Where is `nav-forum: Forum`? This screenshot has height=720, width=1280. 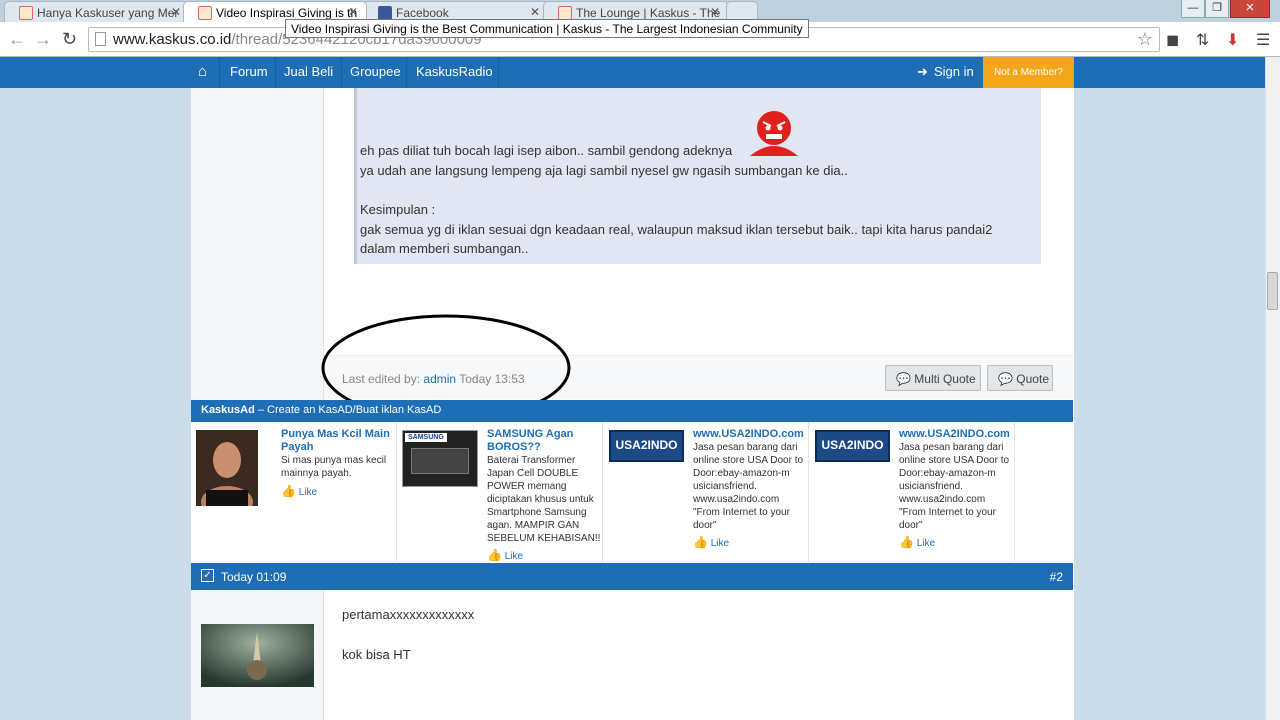 nav-forum: Forum is located at coordinates (249, 71).